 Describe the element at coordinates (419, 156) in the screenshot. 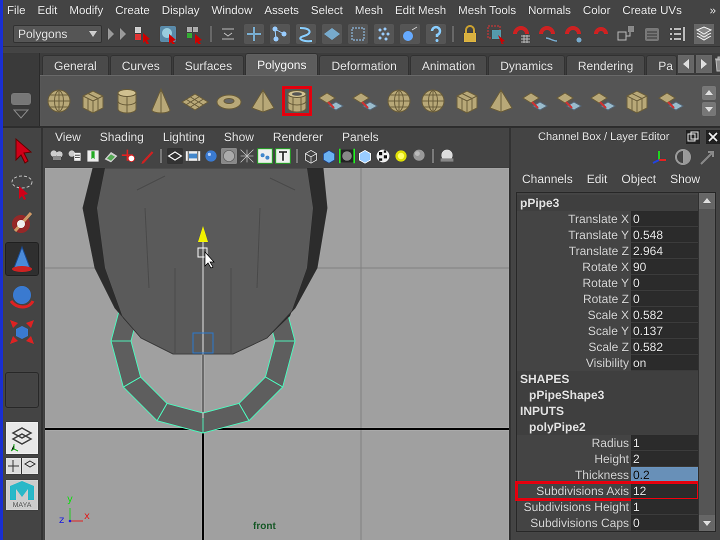

I see `shaded-ball-icon` at that location.